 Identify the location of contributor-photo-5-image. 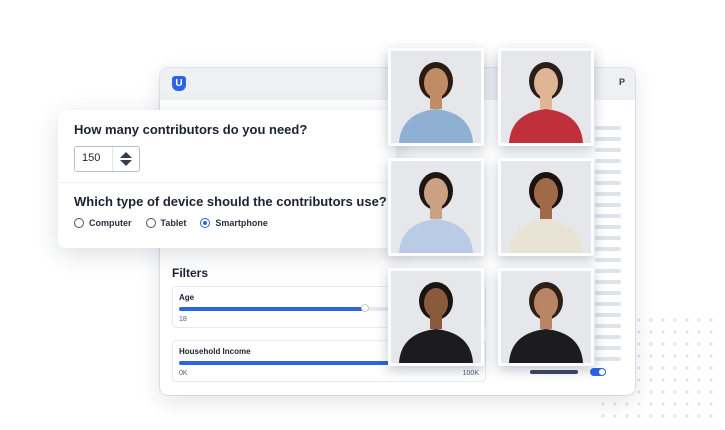
(436, 317).